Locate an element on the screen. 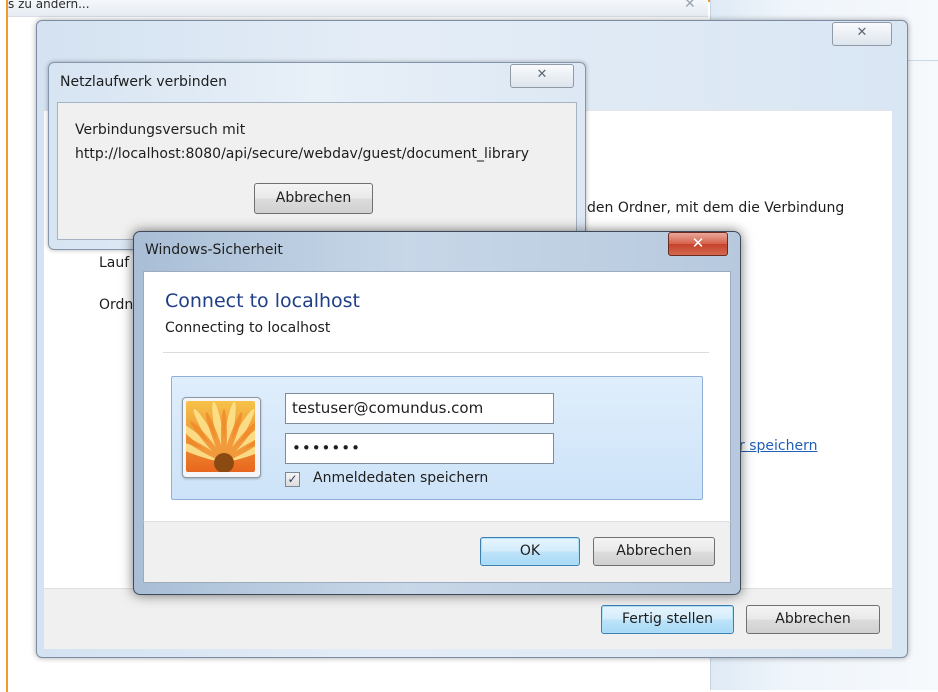 The height and width of the screenshot is (692, 938). connect-progress-cancel-button: Abbrechen is located at coordinates (313, 198).